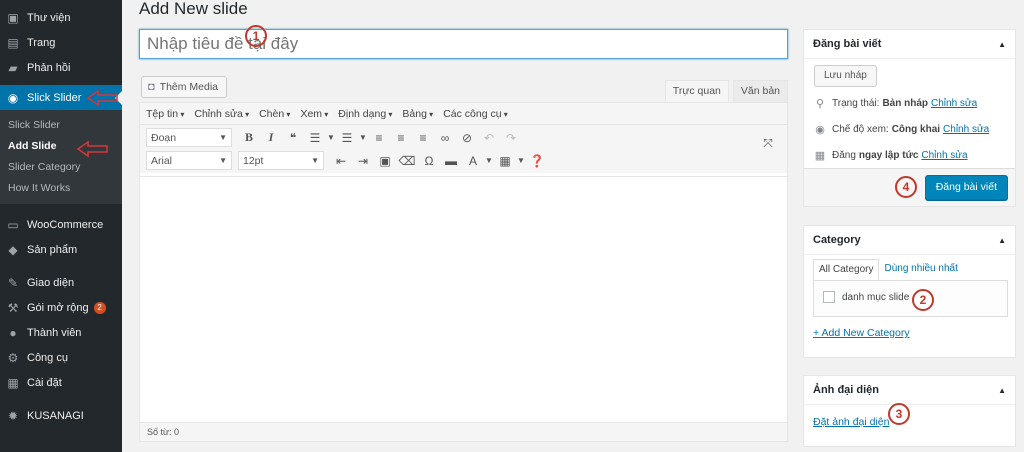 The width and height of the screenshot is (1024, 452). What do you see at coordinates (856, 103) in the screenshot?
I see `status-label: Trạng thái:` at bounding box center [856, 103].